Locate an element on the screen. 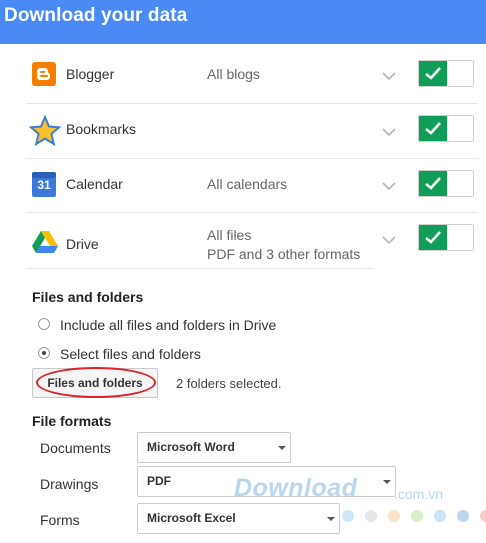 The height and width of the screenshot is (543, 486). select-value: Microsoft Excel is located at coordinates (191, 518).